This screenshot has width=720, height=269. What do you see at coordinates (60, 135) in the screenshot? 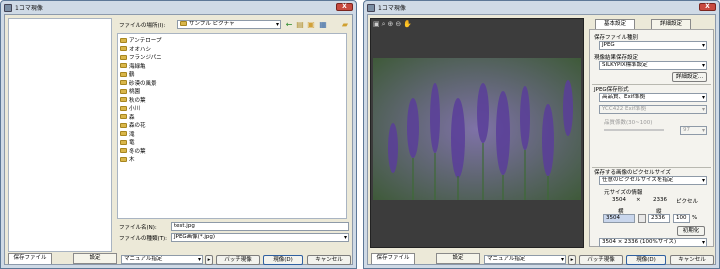
I see `places-pane` at bounding box center [60, 135].